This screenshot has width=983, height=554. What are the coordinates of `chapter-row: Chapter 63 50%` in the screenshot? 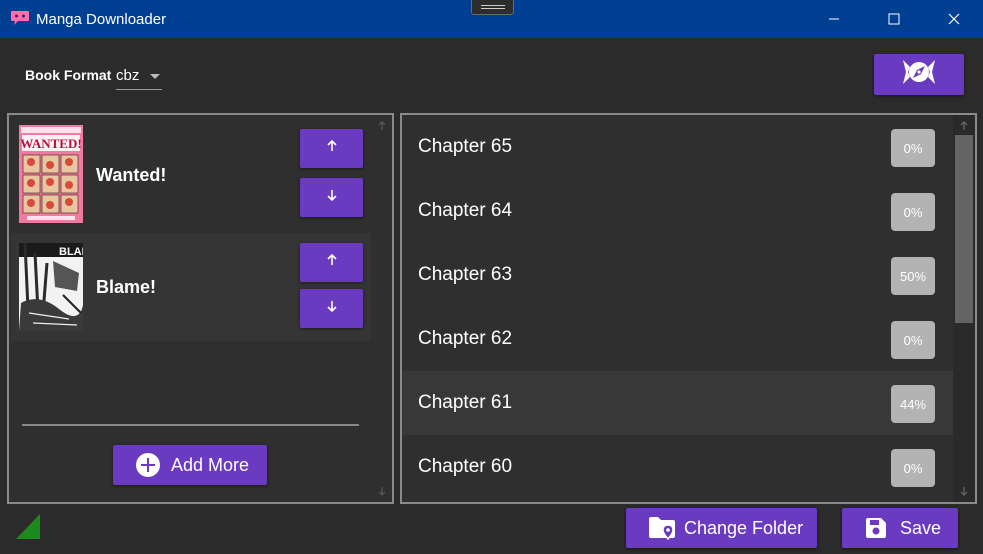 It's located at (677, 275).